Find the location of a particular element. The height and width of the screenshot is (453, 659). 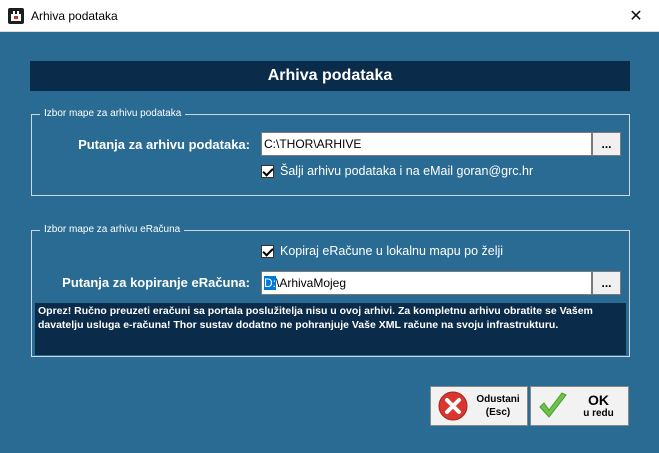

einvoice-archive-group-legend: Izbor mape za arhivu eRačuna is located at coordinates (112, 230).